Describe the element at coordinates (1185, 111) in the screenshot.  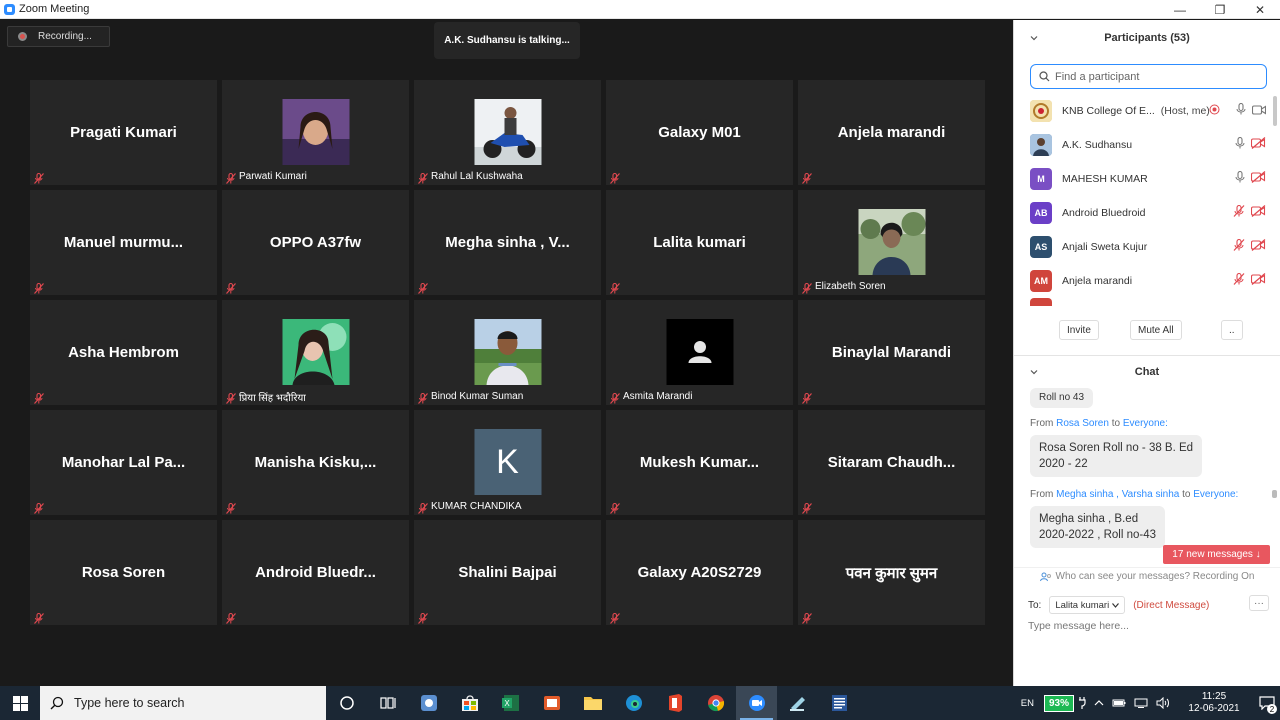
I see `participant-role-tag: (Host, me)` at that location.